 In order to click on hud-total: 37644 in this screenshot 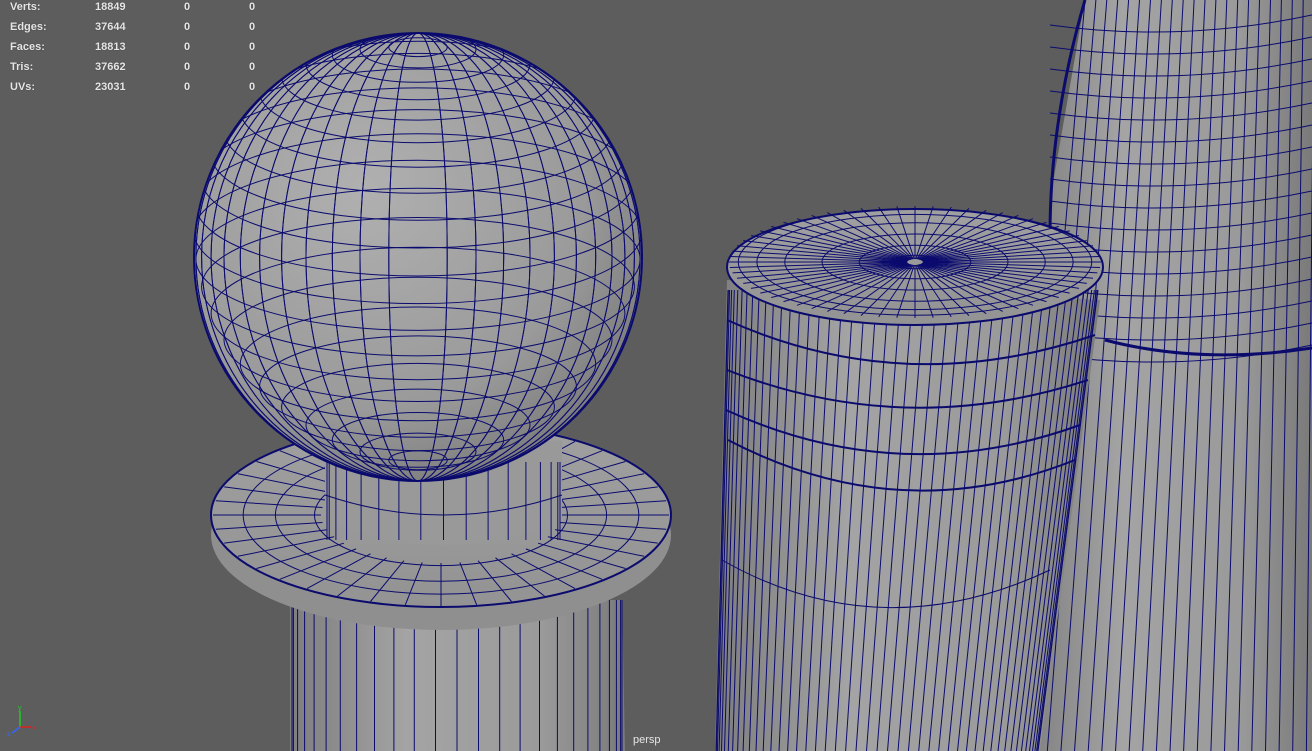, I will do `click(110, 27)`.